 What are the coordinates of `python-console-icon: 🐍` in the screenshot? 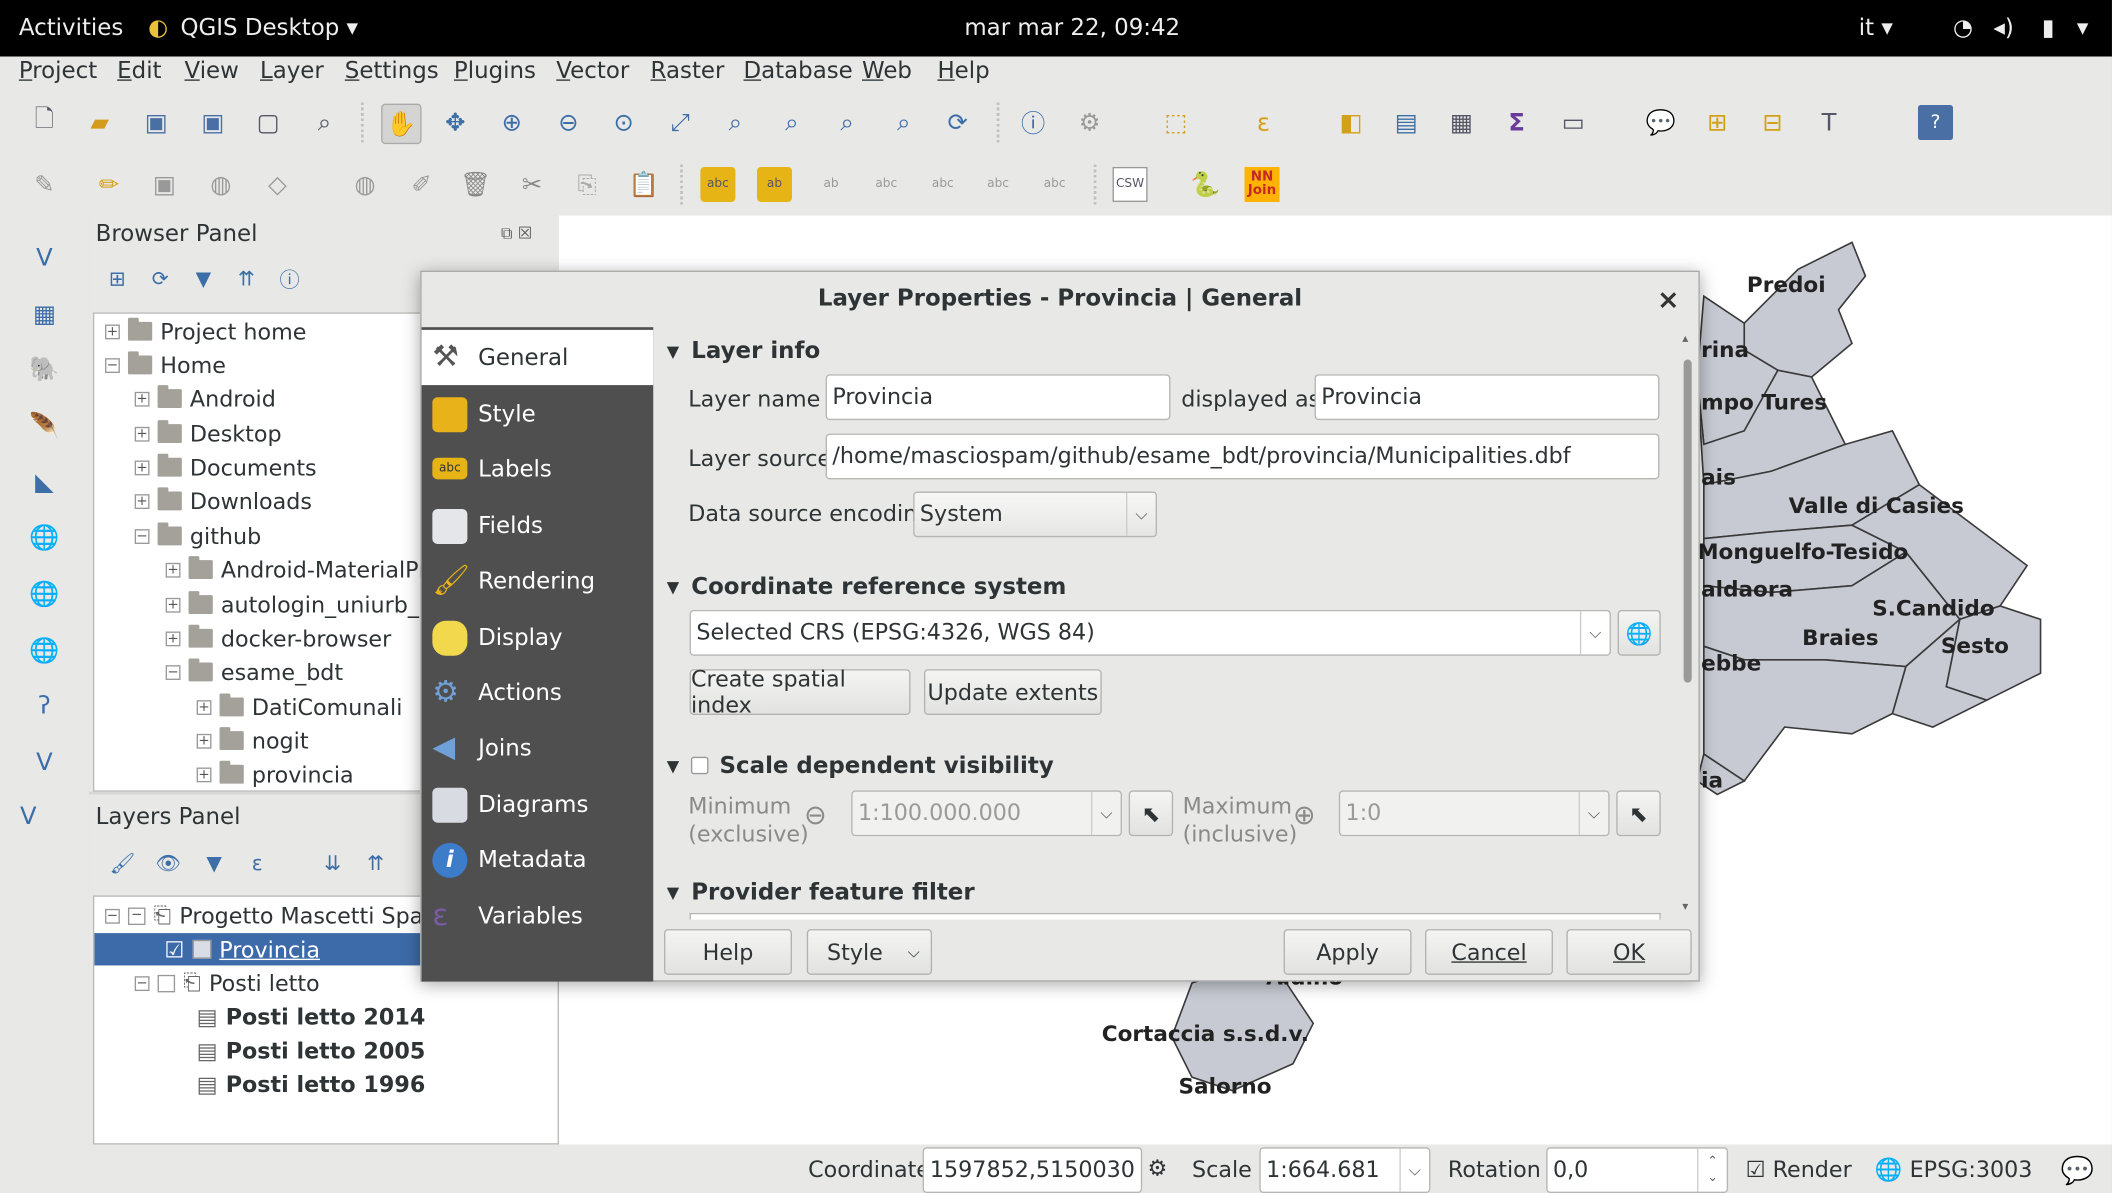 It's located at (1205, 184).